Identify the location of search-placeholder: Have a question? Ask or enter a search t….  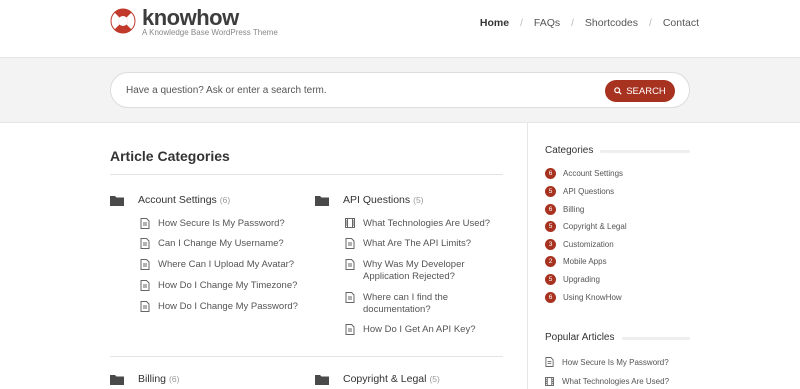
(226, 90).